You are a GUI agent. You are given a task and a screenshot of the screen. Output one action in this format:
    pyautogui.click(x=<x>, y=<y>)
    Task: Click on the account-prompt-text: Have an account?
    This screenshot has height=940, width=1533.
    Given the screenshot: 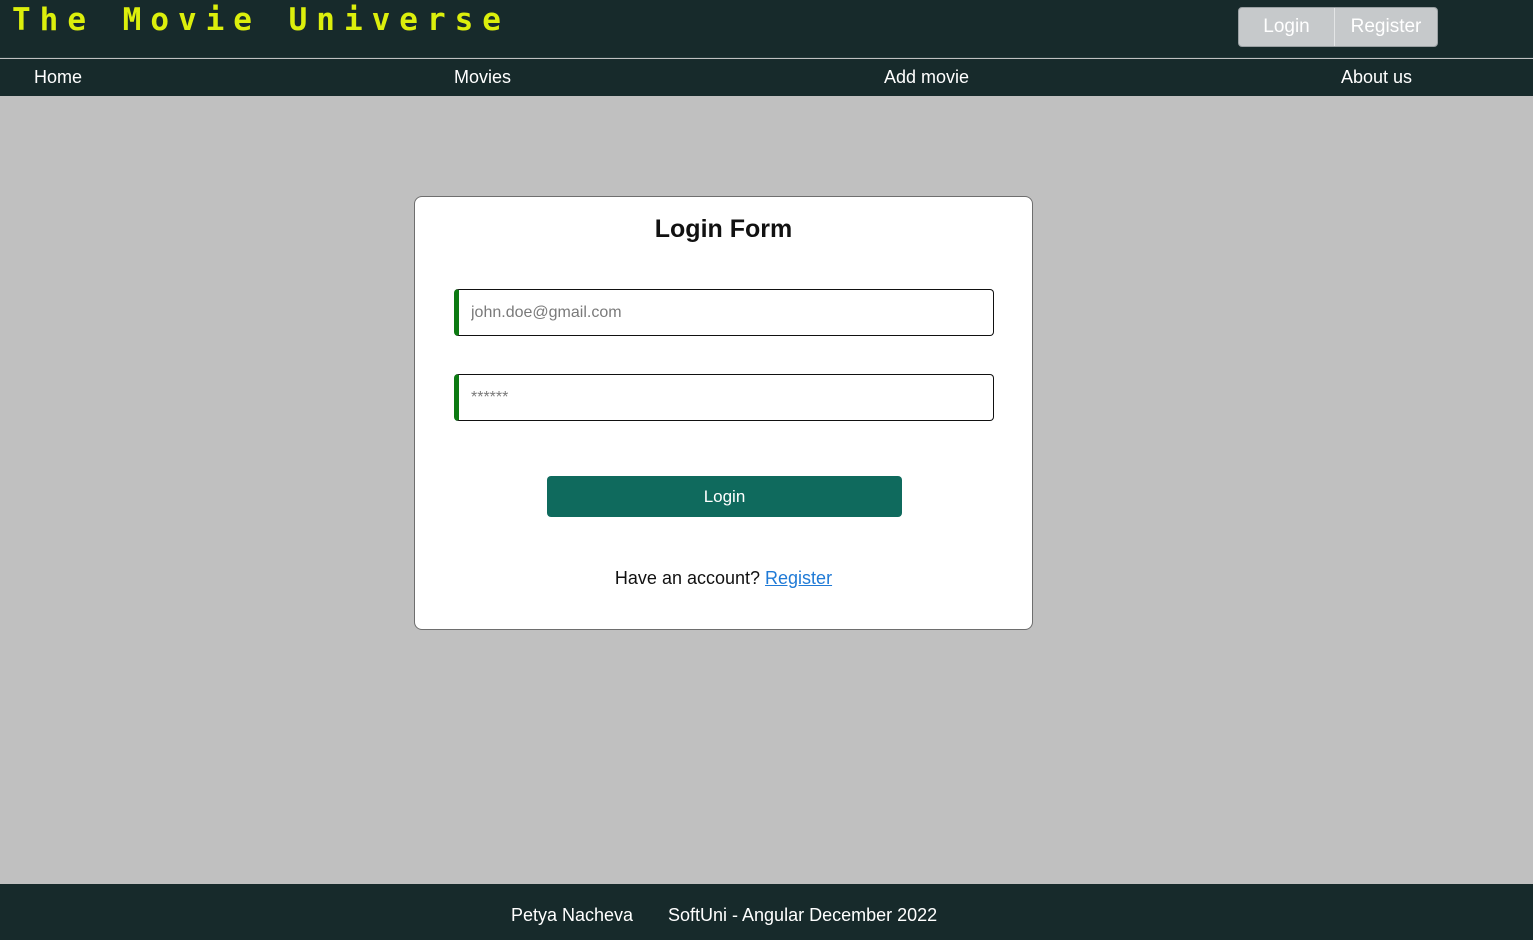 What is the action you would take?
    pyautogui.click(x=690, y=578)
    